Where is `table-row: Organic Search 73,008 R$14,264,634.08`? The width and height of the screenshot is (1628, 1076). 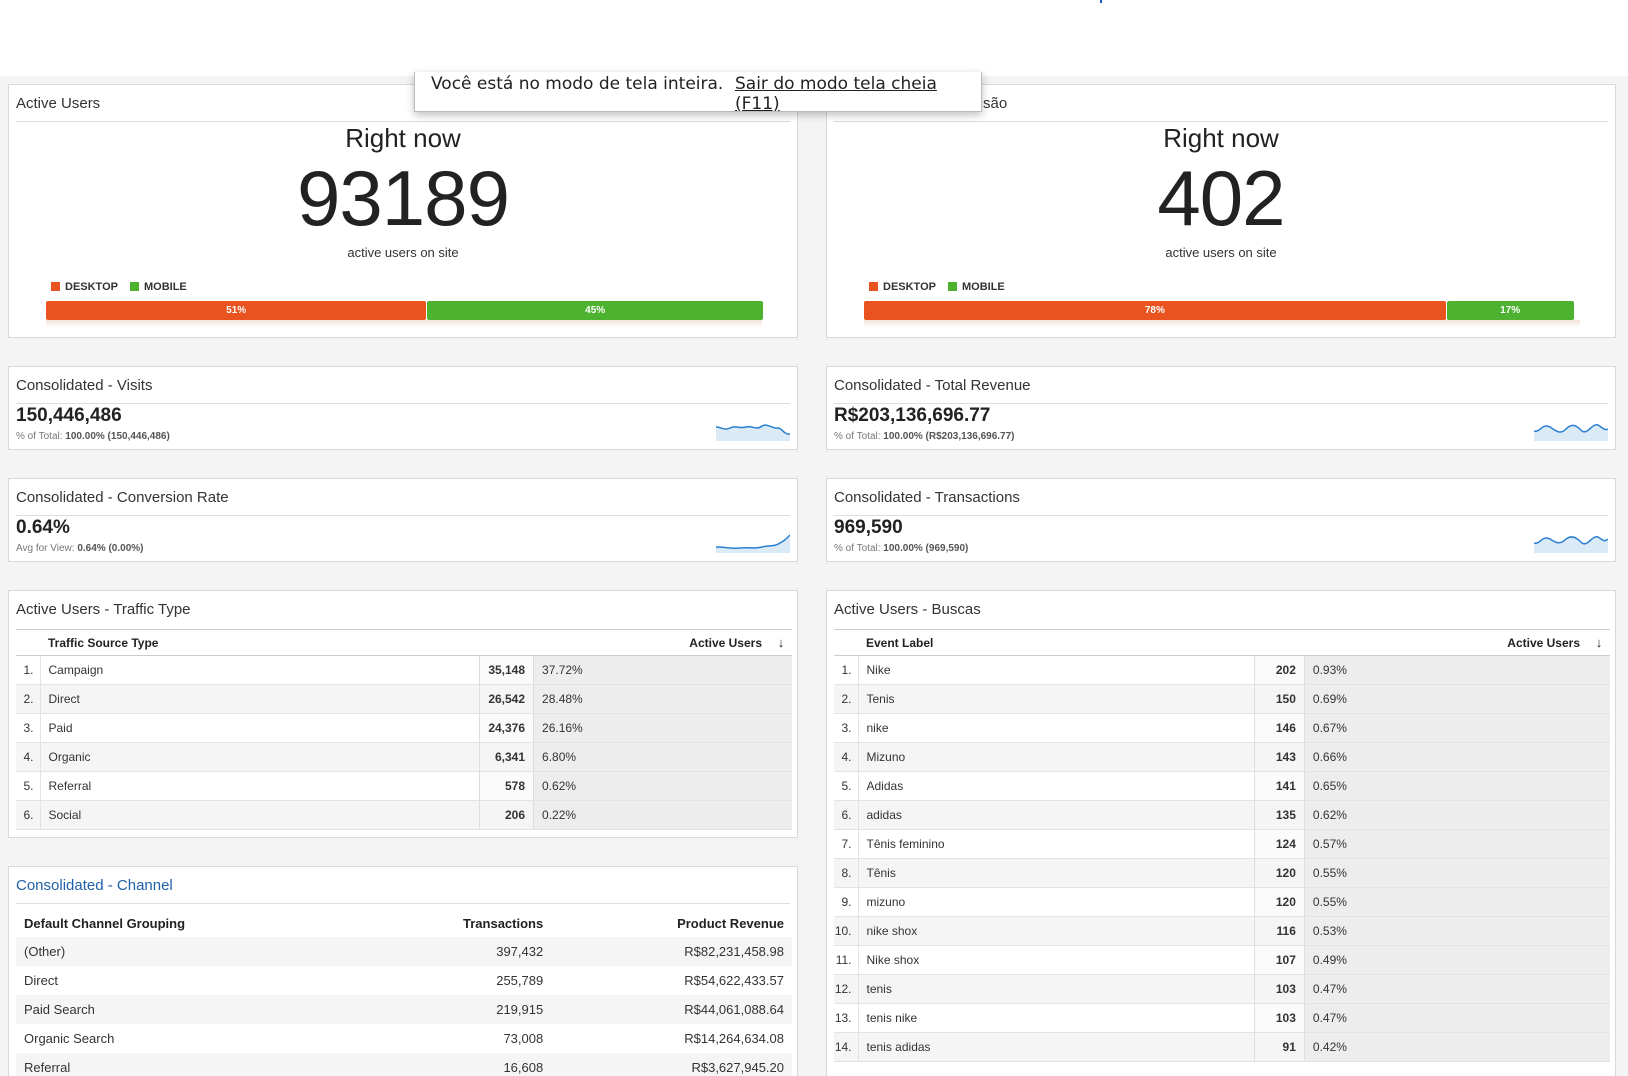
table-row: Organic Search 73,008 R$14,264,634.08 is located at coordinates (404, 1038).